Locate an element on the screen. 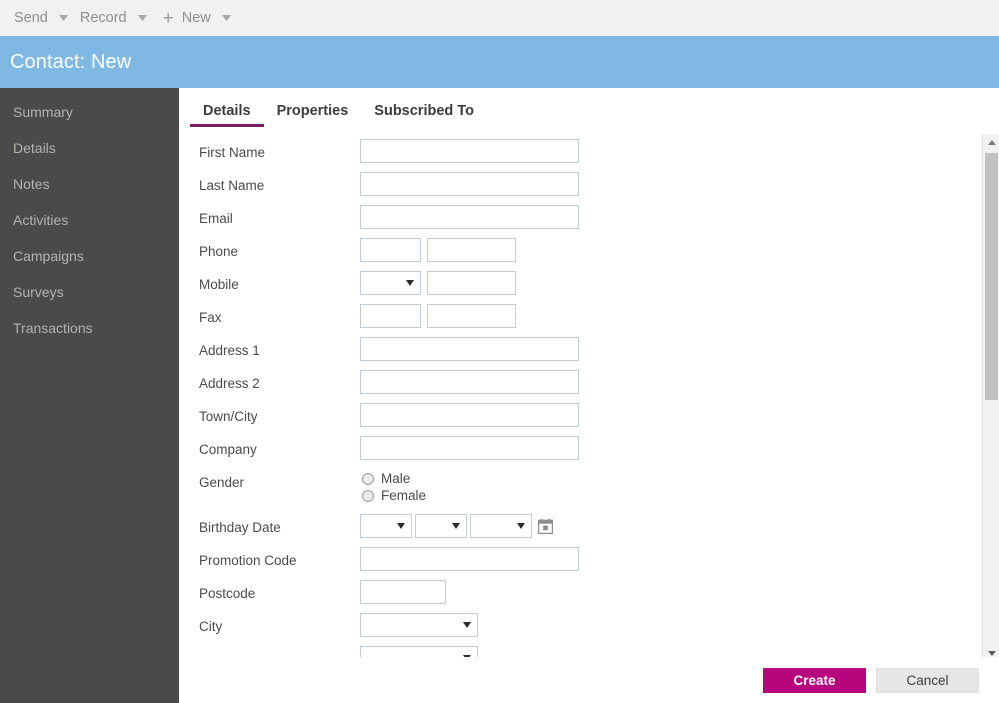 This screenshot has width=999, height=703. sidebar-item-summary: Summary is located at coordinates (89, 112).